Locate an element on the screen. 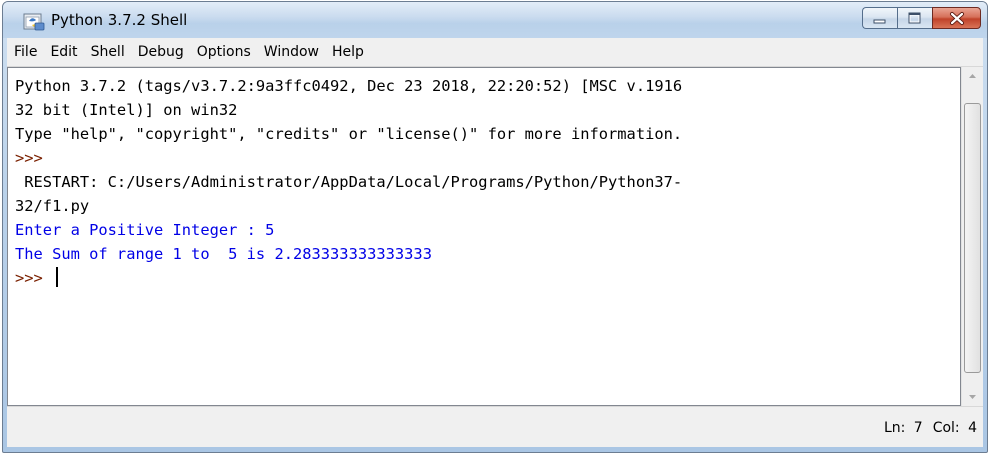 This screenshot has width=992, height=457. minimize-button is located at coordinates (879, 18).